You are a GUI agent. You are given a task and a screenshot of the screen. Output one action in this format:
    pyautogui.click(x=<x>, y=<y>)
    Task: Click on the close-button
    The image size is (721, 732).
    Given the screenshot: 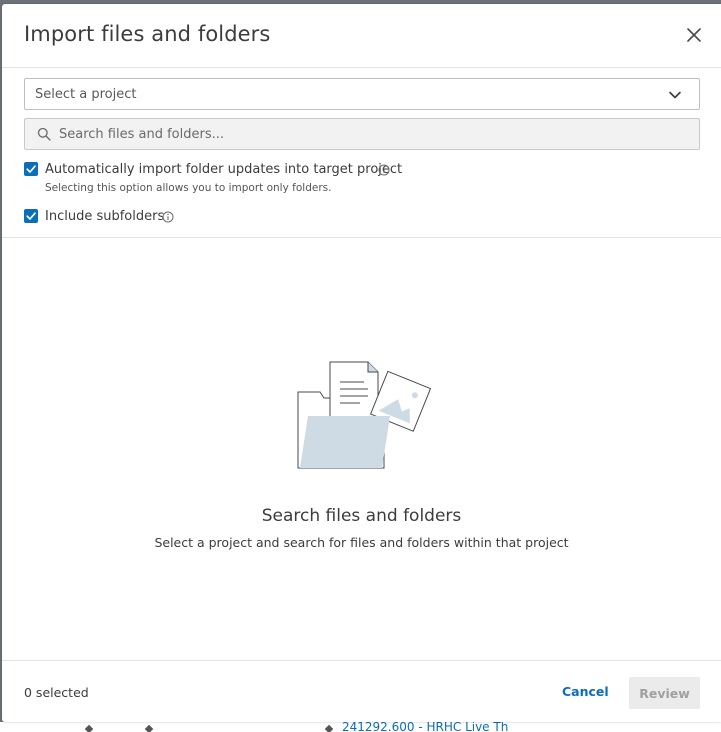 What is the action you would take?
    pyautogui.click(x=694, y=35)
    